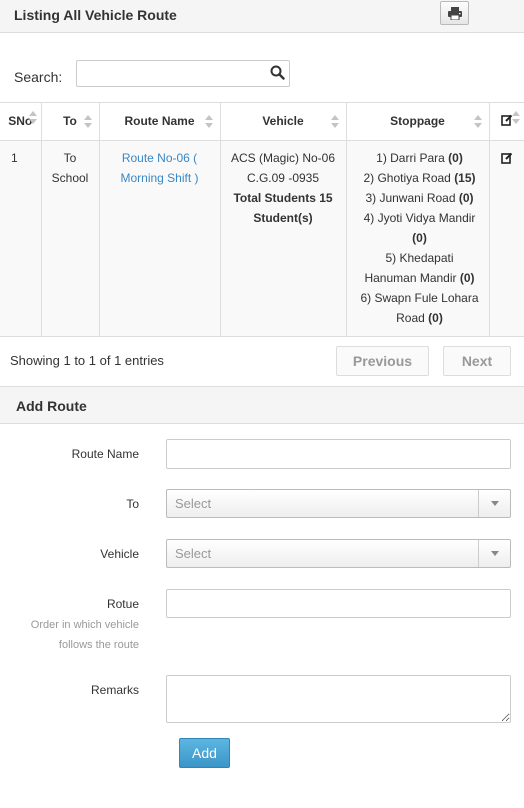  What do you see at coordinates (419, 307) in the screenshot?
I see `stoppage-item: 6) Swapn Fule Lohara Road (0)` at bounding box center [419, 307].